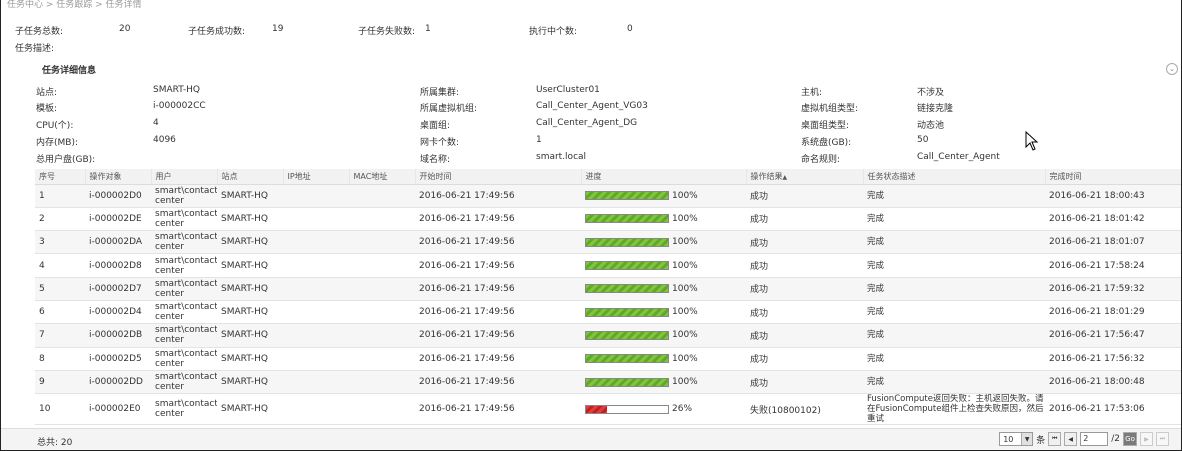 The image size is (1182, 451). Describe the element at coordinates (1094, 439) in the screenshot. I see `page-number-input: 2` at that location.